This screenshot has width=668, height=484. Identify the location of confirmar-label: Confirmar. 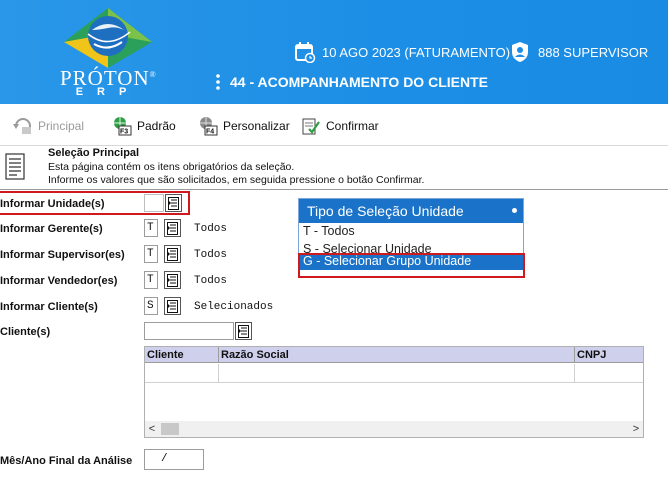
(352, 126).